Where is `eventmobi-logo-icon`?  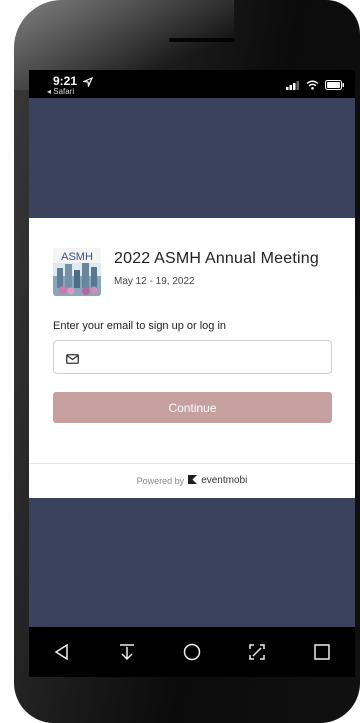 eventmobi-logo-icon is located at coordinates (192, 480).